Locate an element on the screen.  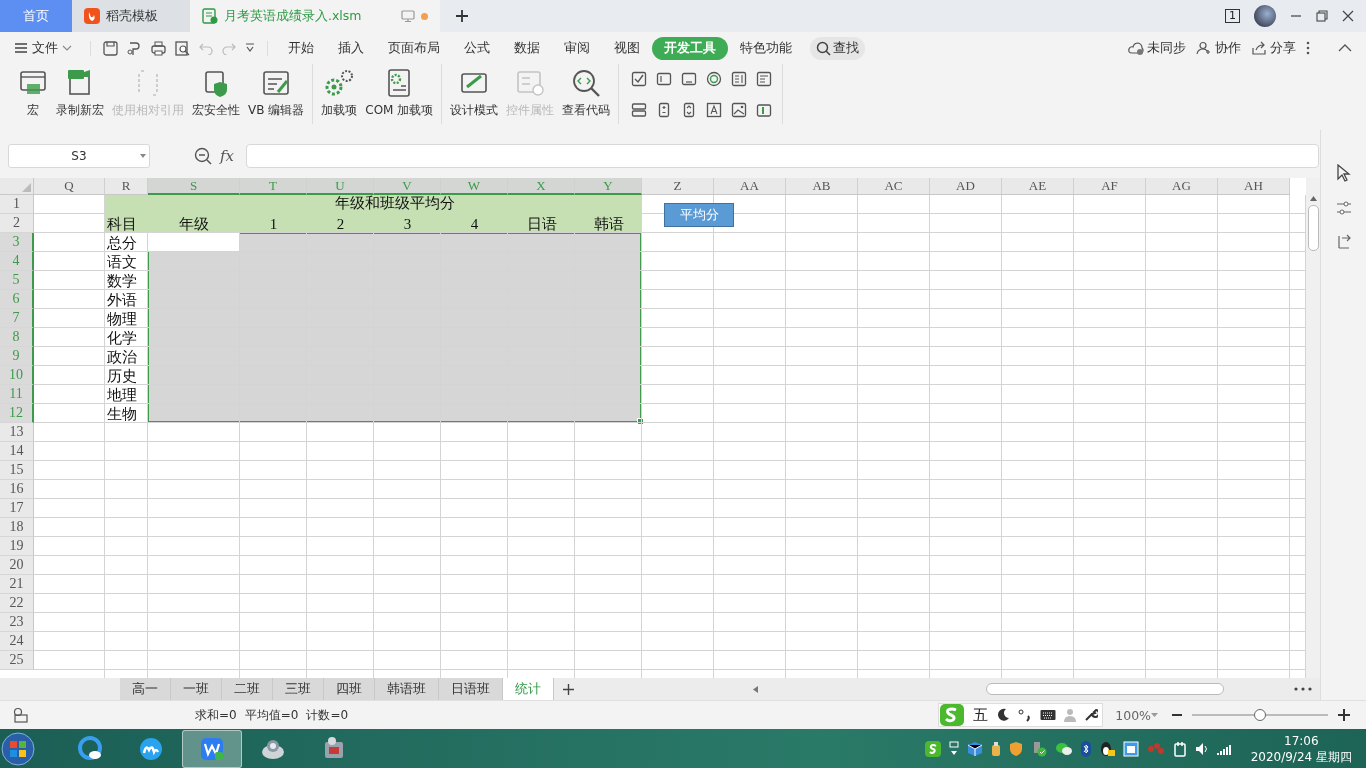
row-header: 18 is located at coordinates (17, 527).